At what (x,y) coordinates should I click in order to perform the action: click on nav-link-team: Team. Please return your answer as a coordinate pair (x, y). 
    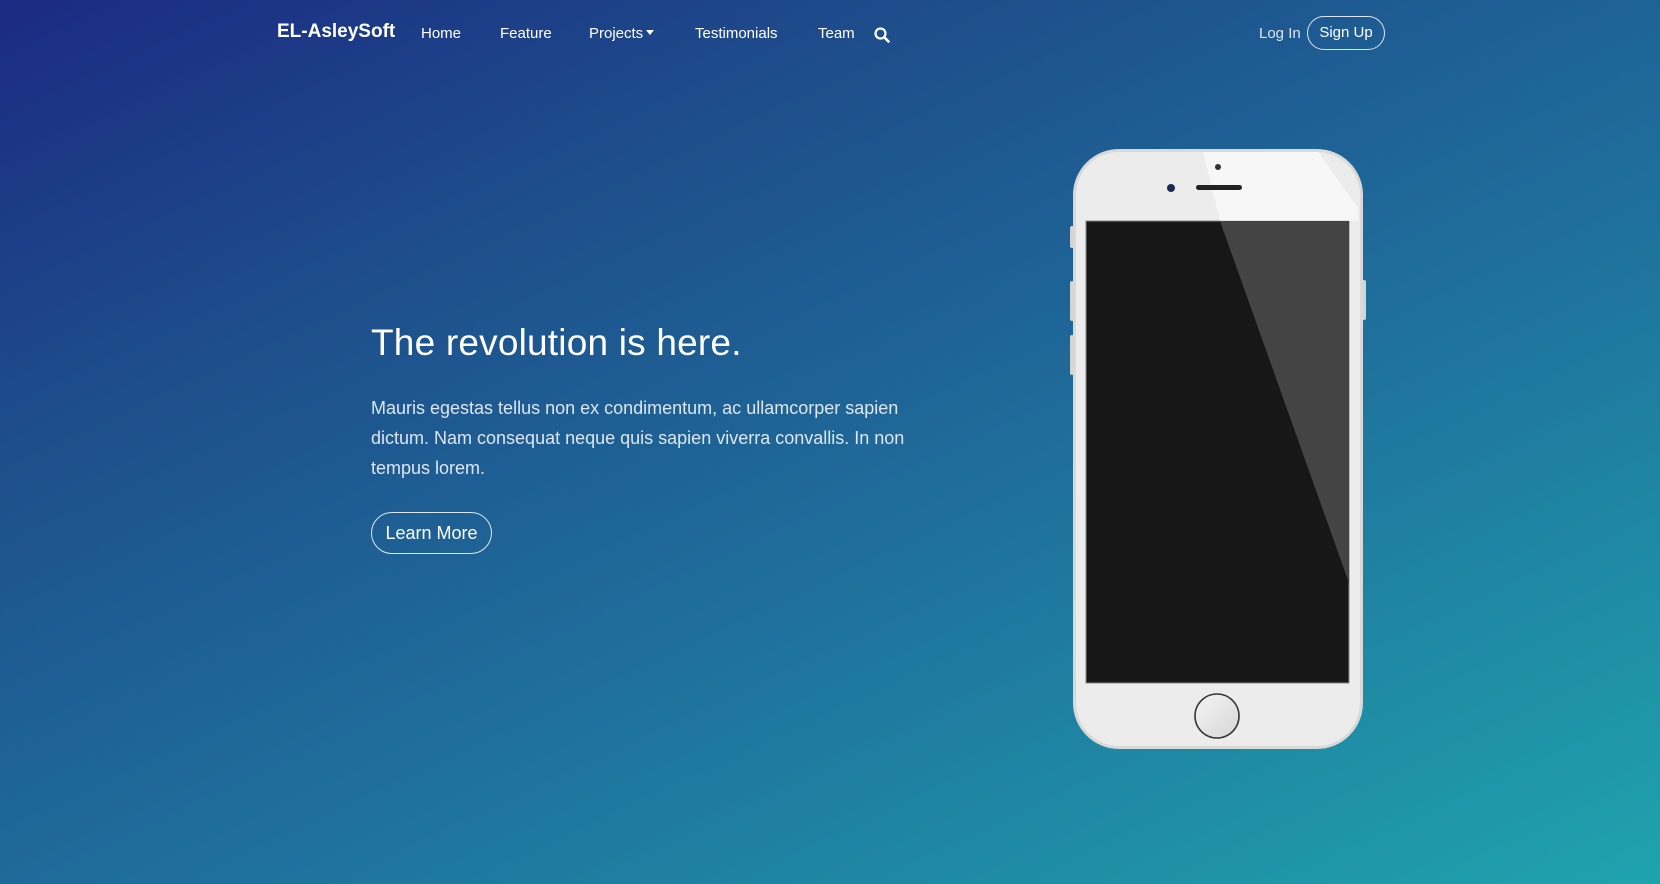
    Looking at the image, I should click on (836, 33).